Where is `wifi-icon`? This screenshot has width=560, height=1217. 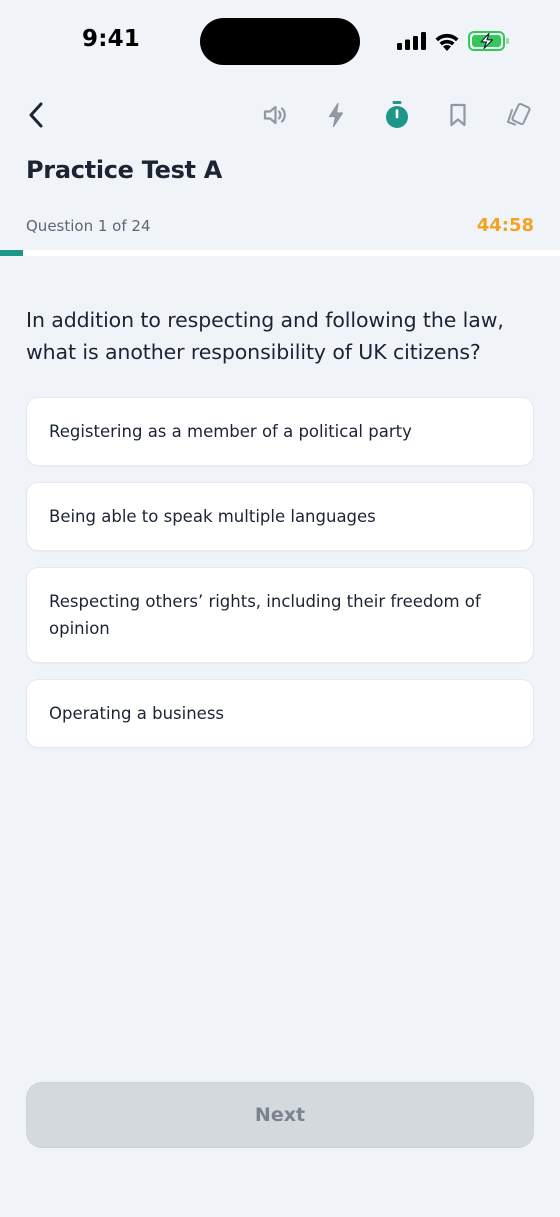 wifi-icon is located at coordinates (447, 42).